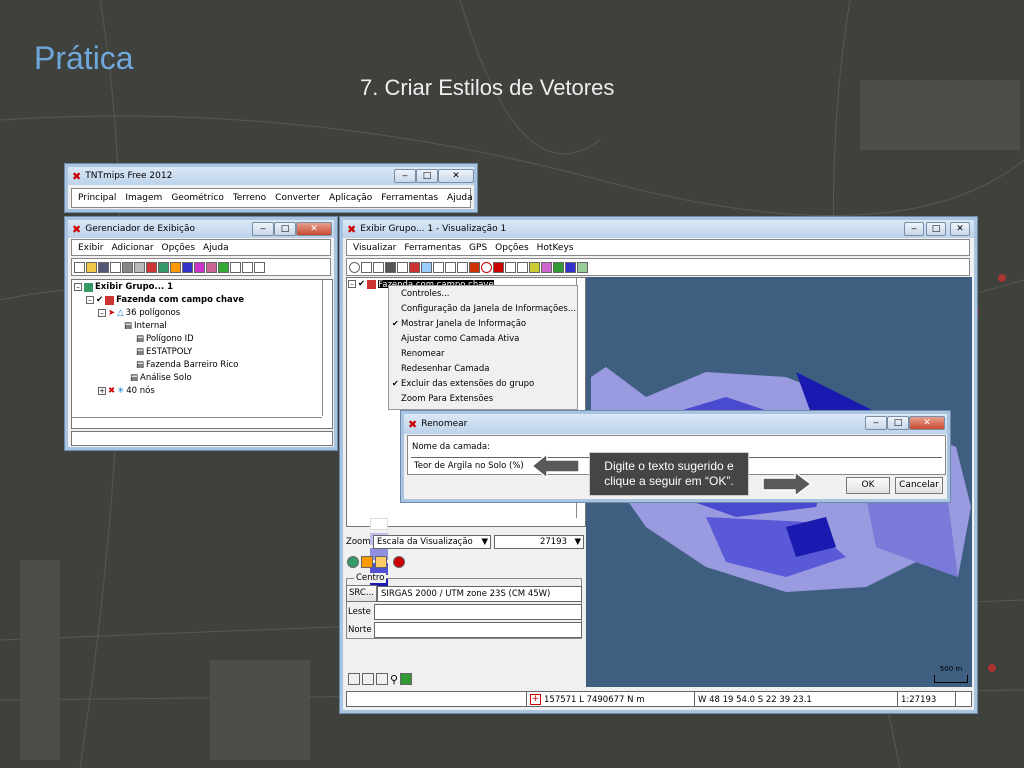 This screenshot has height=768, width=1024. What do you see at coordinates (582, 267) in the screenshot?
I see `gps-icon` at bounding box center [582, 267].